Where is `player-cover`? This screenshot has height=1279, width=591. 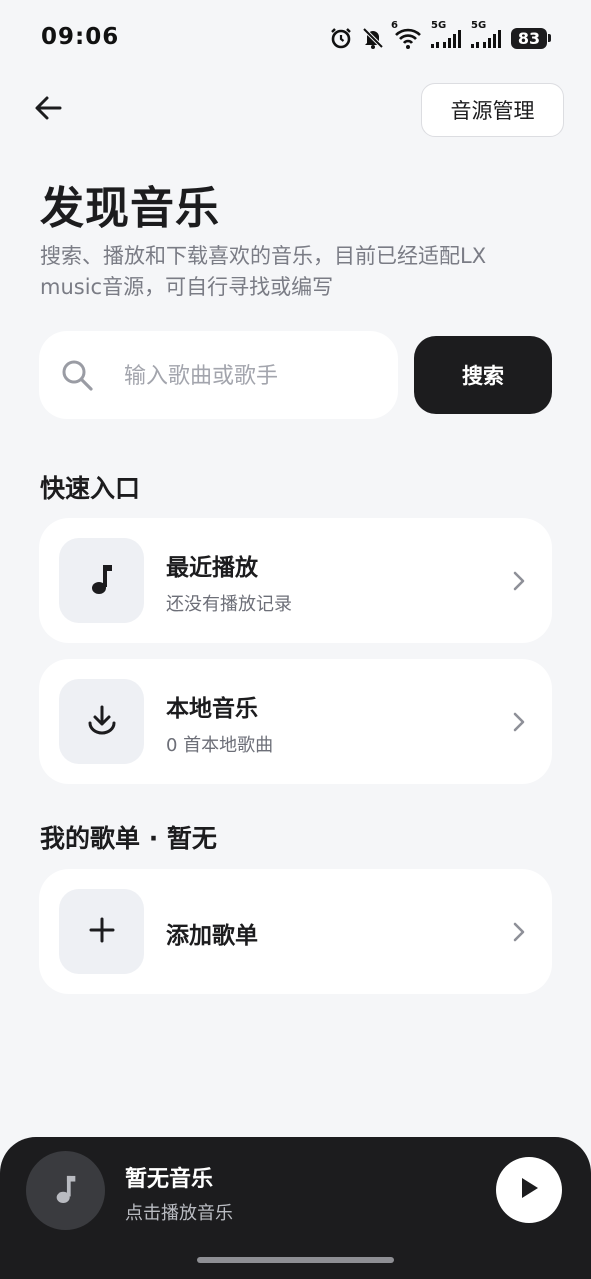 player-cover is located at coordinates (65, 1190).